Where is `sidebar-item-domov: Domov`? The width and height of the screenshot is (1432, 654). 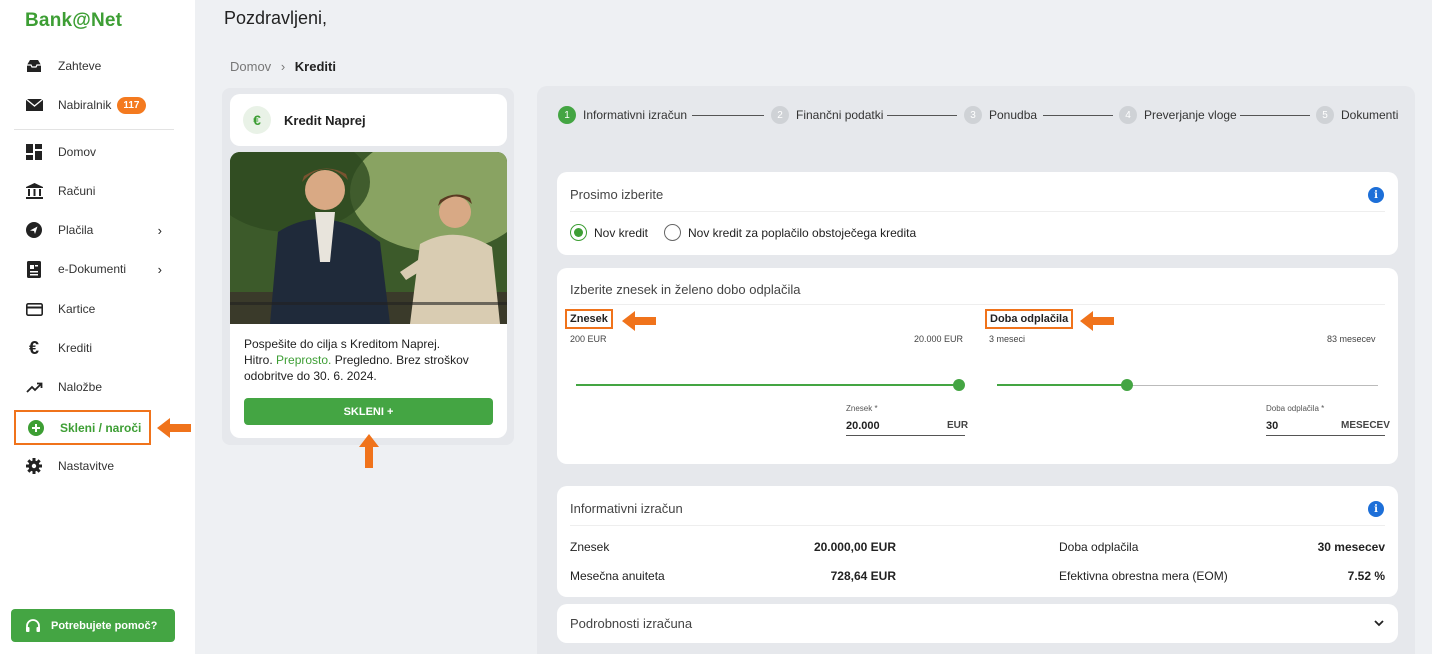
sidebar-item-domov: Domov is located at coordinates (94, 152).